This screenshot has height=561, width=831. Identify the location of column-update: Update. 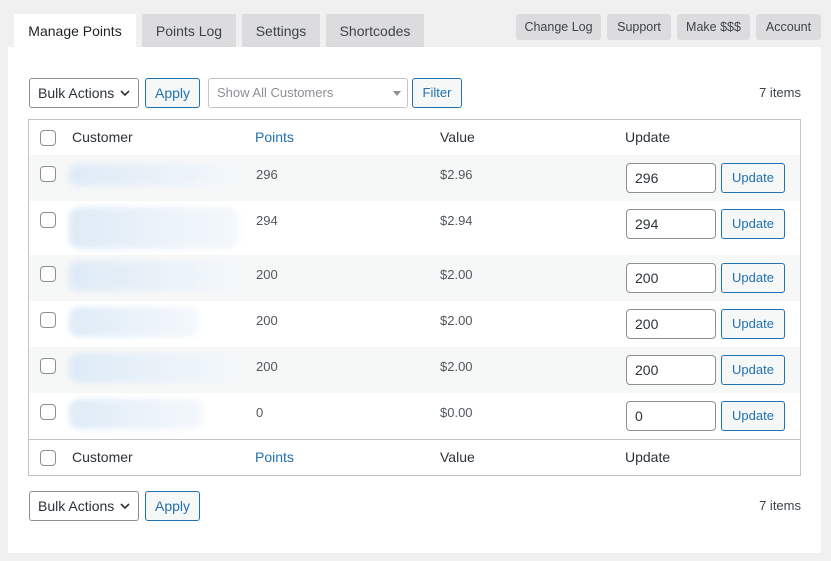
(648, 137).